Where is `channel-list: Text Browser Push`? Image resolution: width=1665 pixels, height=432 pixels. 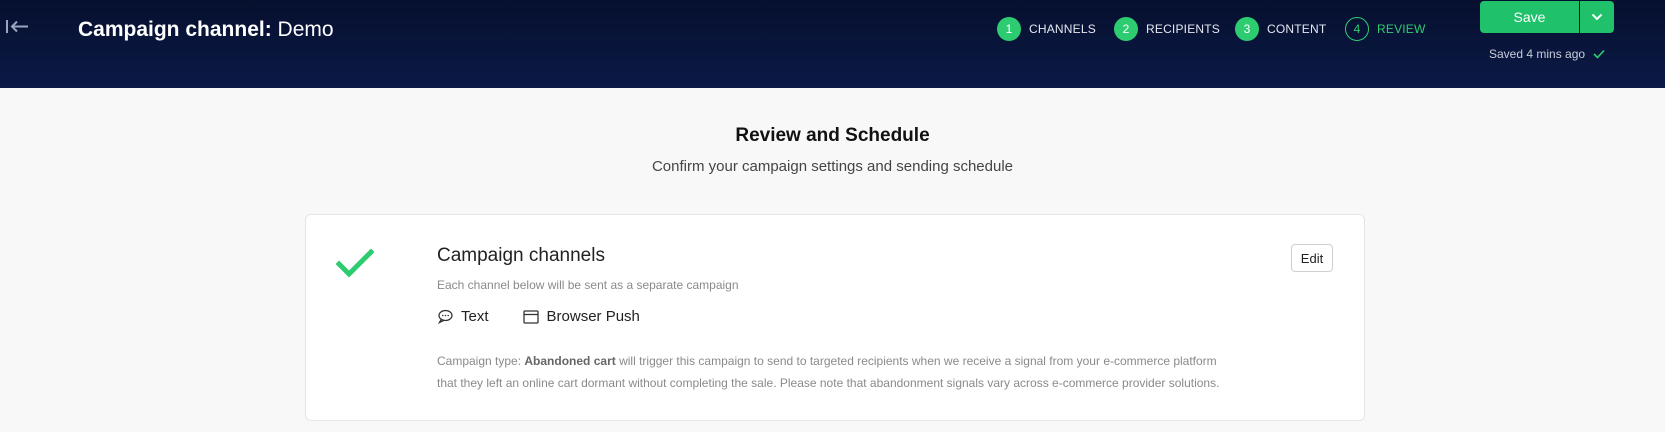 channel-list: Text Browser Push is located at coordinates (555, 316).